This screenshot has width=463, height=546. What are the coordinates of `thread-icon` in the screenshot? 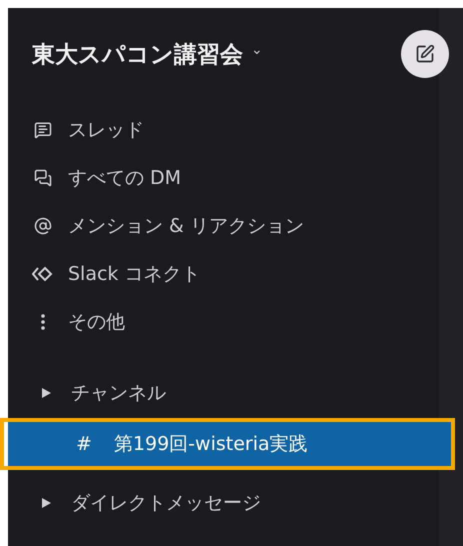 It's located at (43, 130).